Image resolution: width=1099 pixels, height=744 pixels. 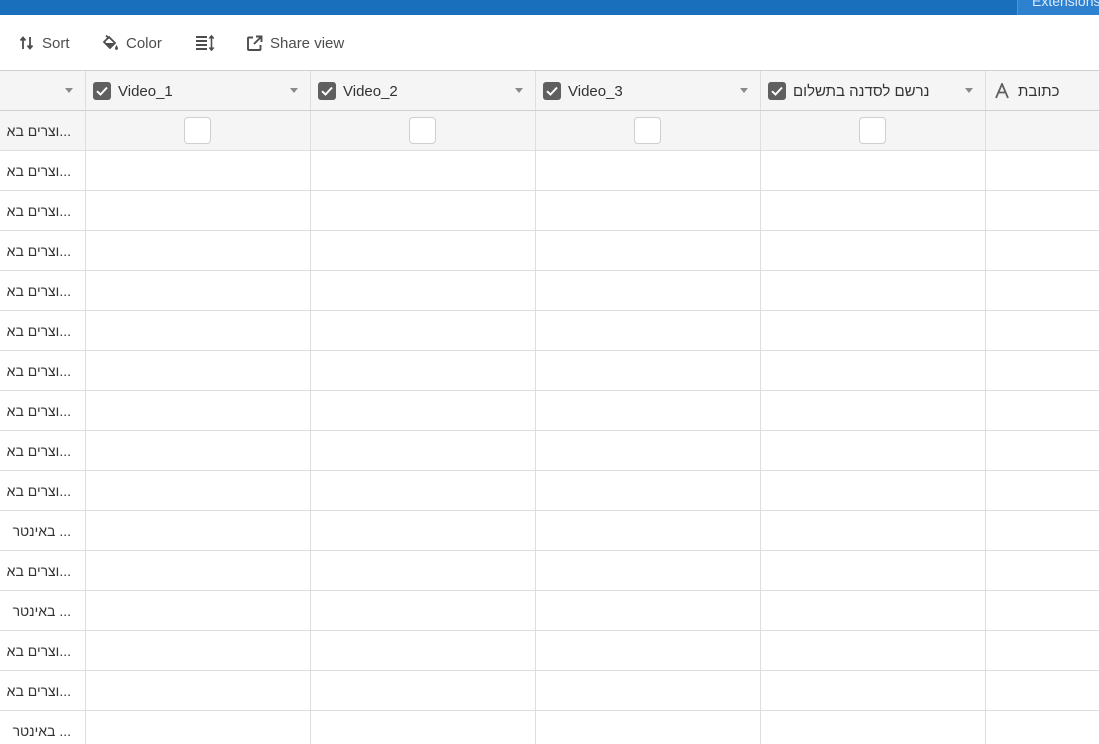 I want to click on row-height-button, so click(x=205, y=43).